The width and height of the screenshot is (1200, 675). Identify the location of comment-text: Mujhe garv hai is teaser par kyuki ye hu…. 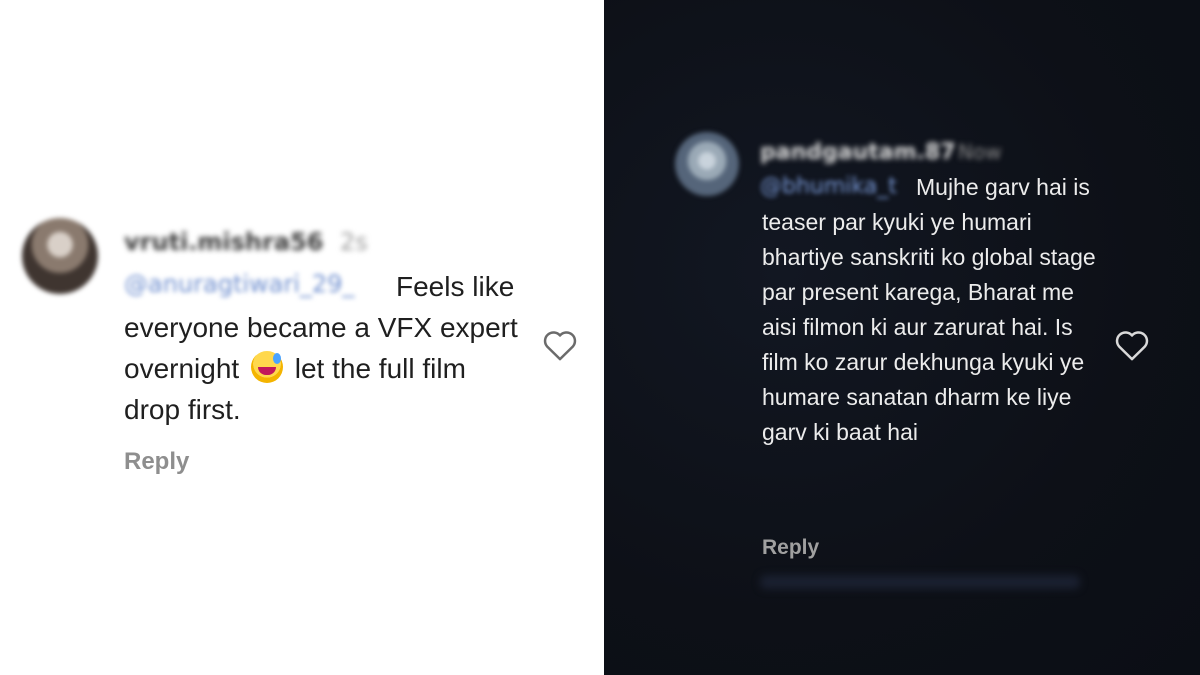
(929, 309).